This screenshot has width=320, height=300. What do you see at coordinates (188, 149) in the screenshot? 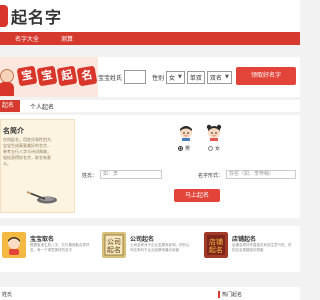
I see `male-label: 男` at bounding box center [188, 149].